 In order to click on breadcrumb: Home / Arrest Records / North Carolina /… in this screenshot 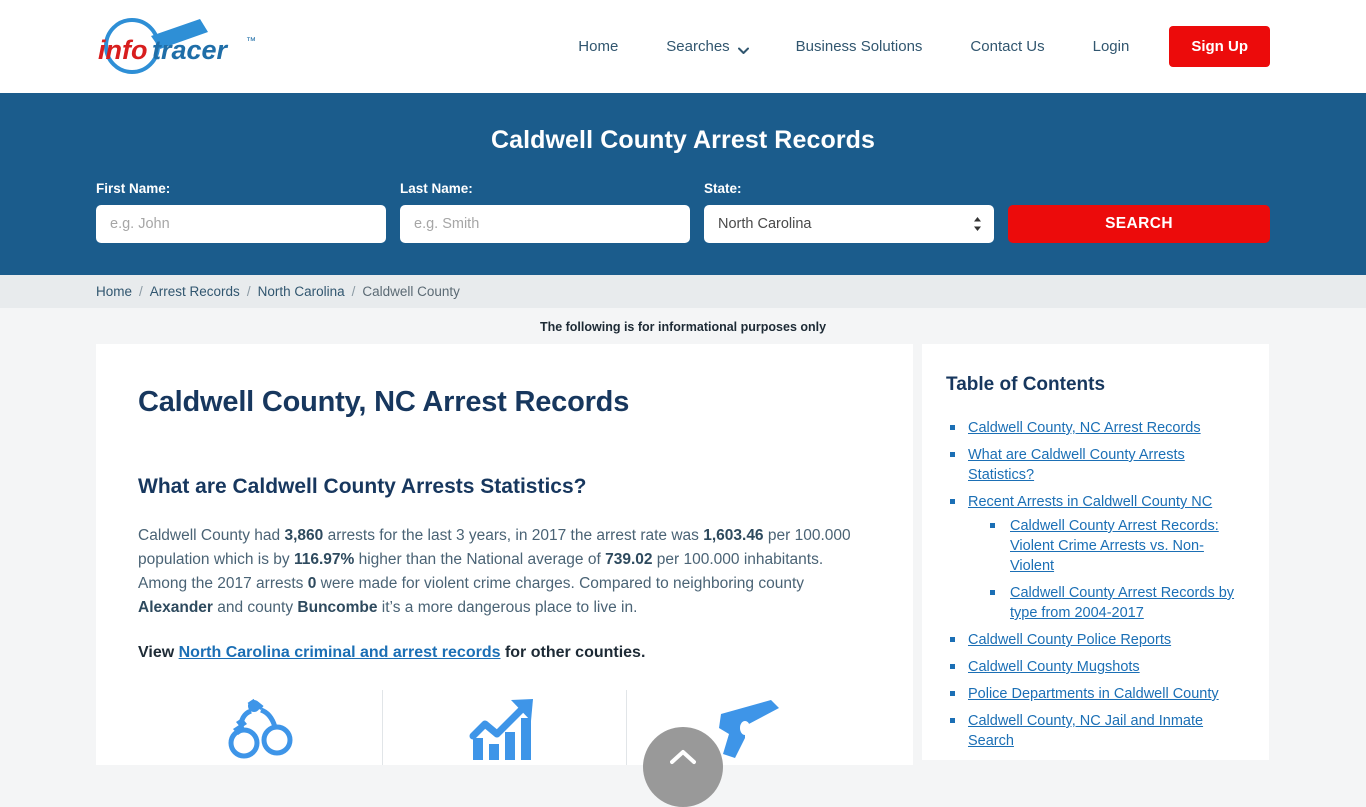, I will do `click(683, 291)`.